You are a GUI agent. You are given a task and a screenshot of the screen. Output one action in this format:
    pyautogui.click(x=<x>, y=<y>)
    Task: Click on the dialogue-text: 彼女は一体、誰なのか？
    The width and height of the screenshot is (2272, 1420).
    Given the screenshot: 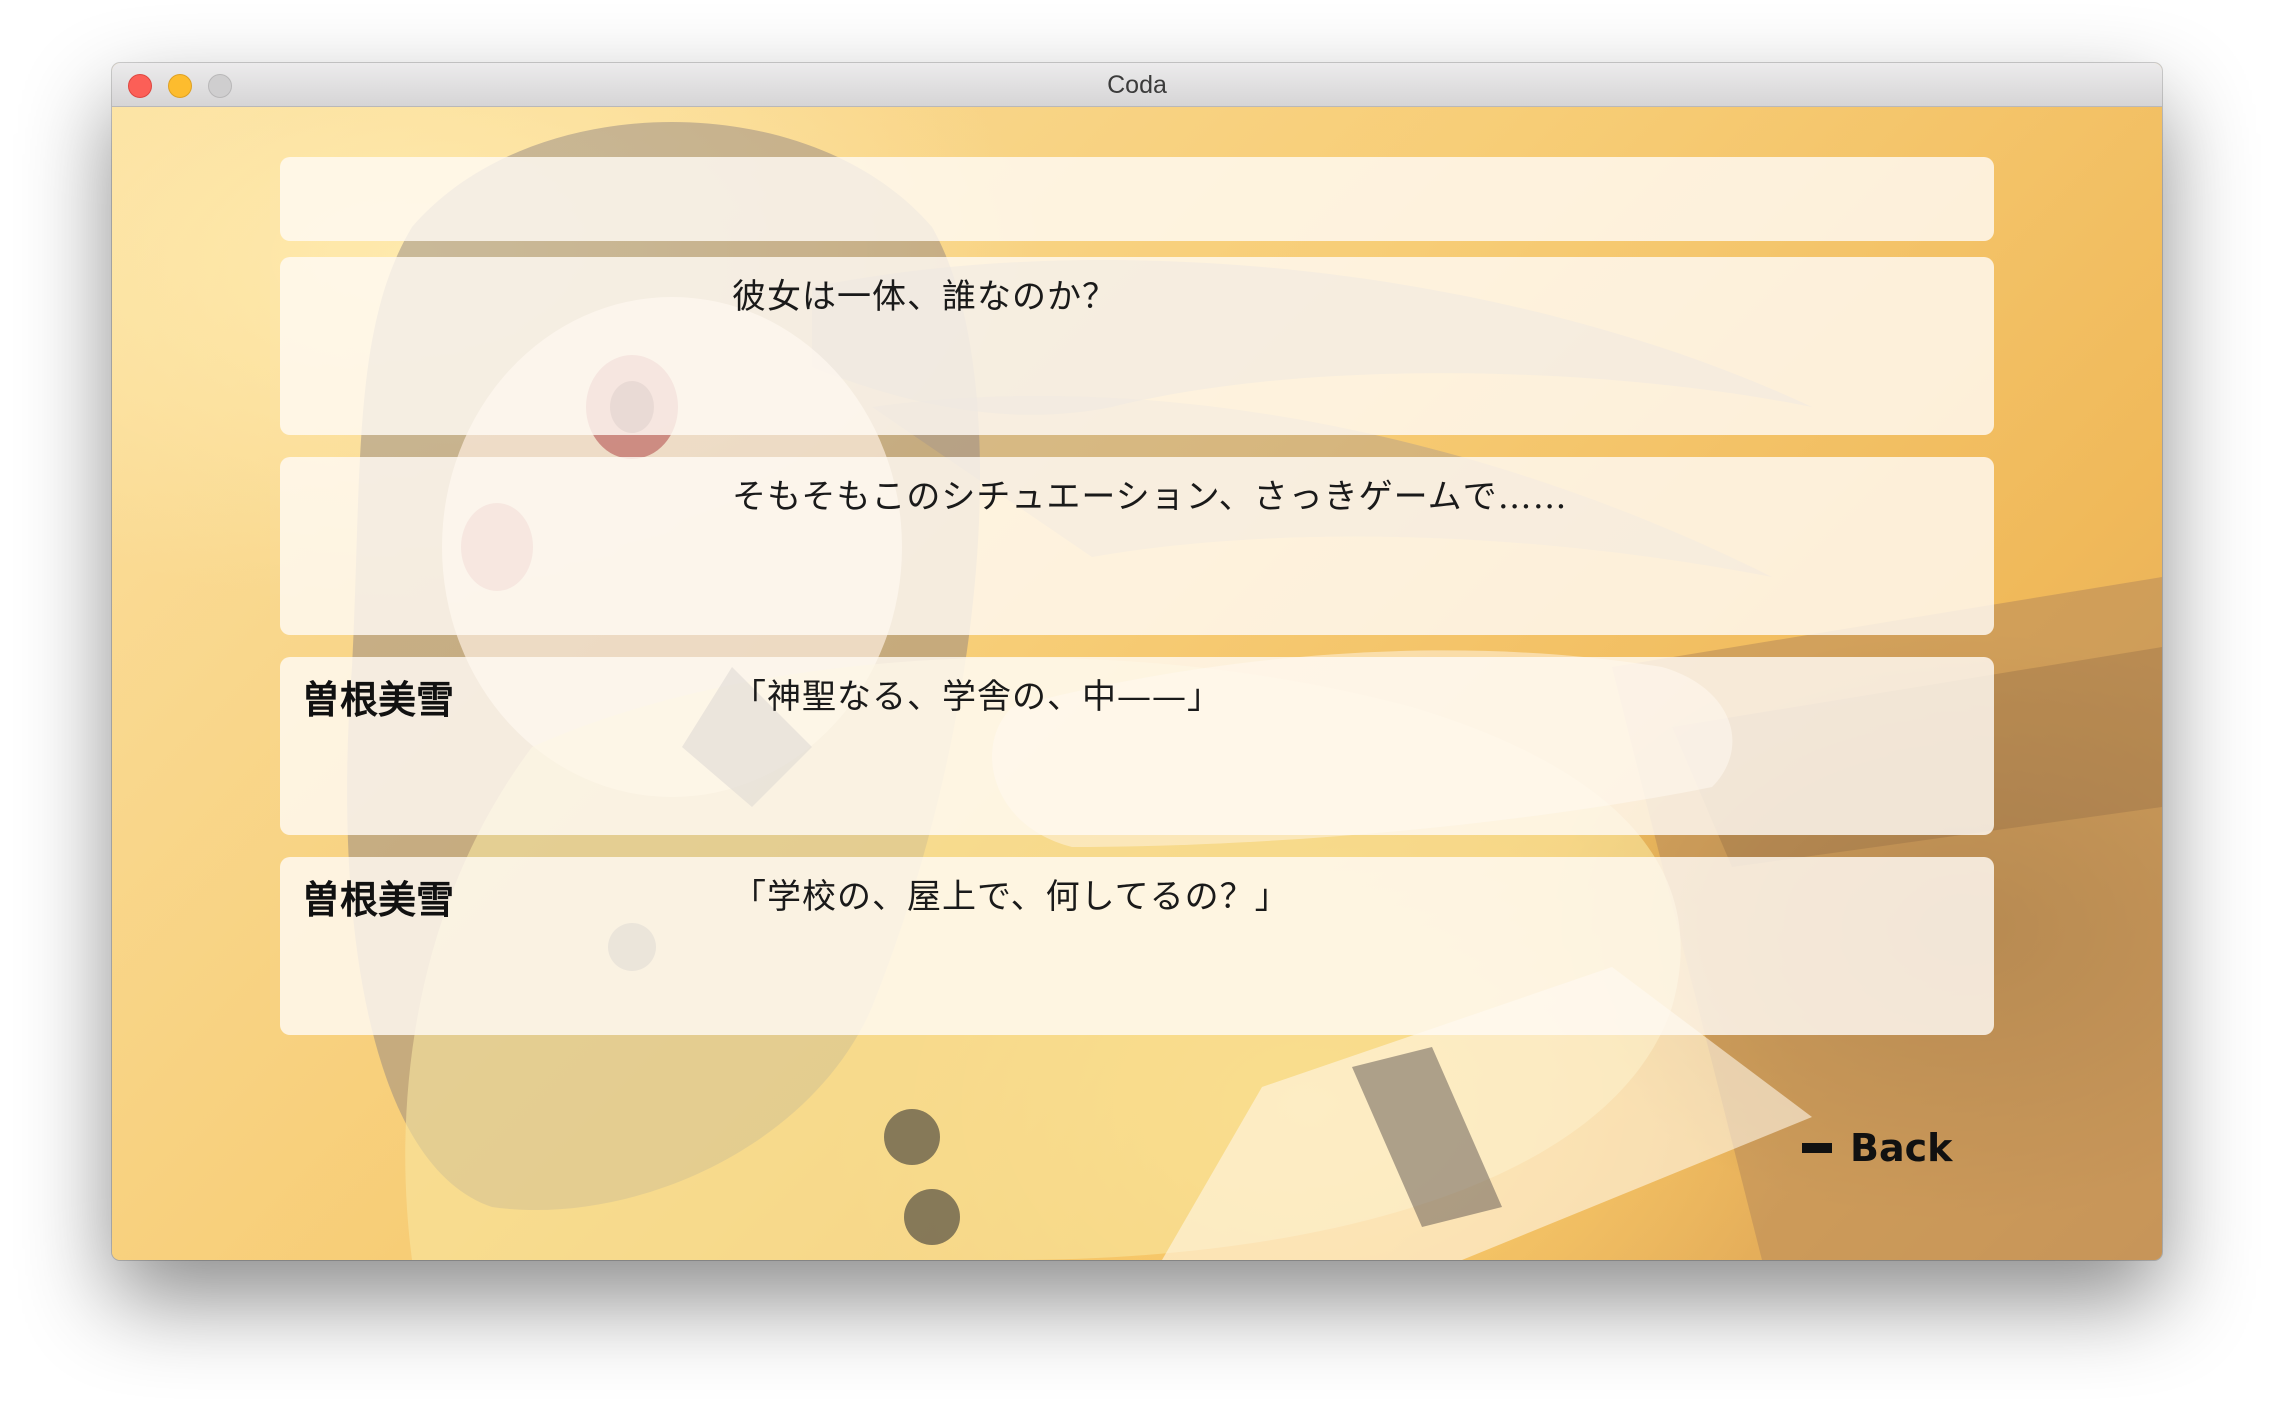 What is the action you would take?
    pyautogui.click(x=924, y=297)
    